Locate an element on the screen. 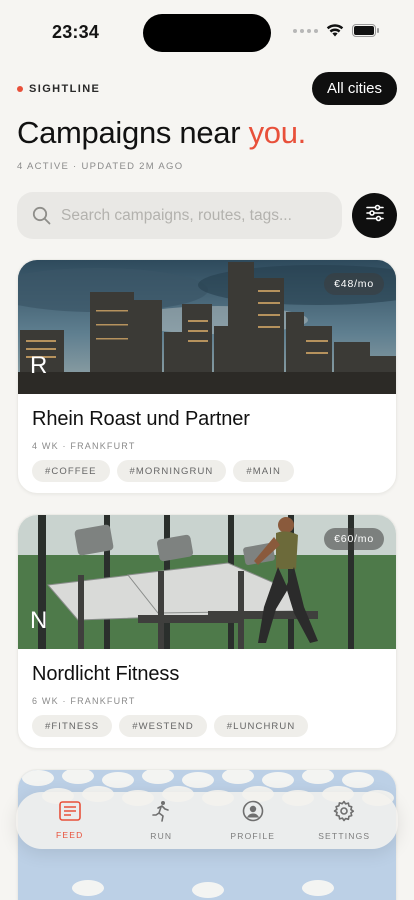 The width and height of the screenshot is (414, 900). tab-settings: SETTINGS is located at coordinates (344, 820).